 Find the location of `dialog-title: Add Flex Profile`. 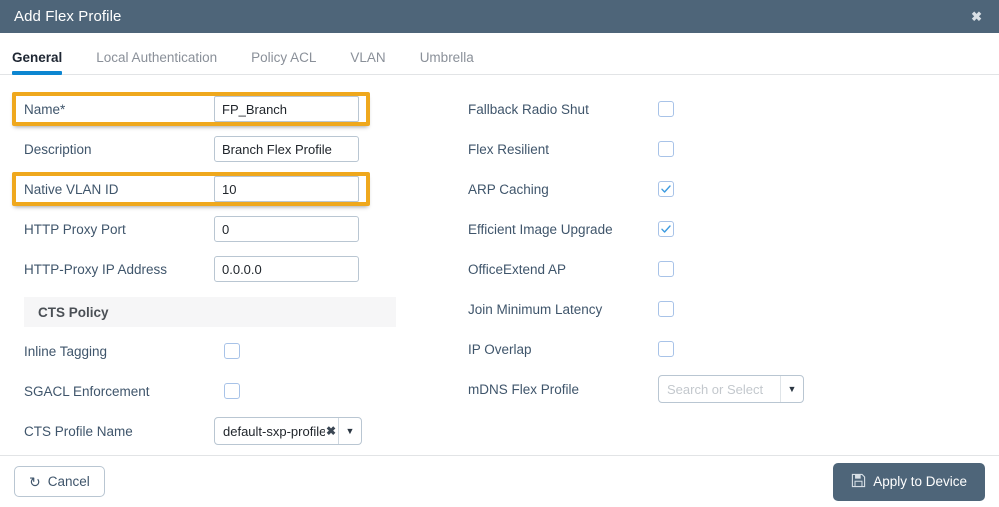

dialog-title: Add Flex Profile is located at coordinates (68, 16).